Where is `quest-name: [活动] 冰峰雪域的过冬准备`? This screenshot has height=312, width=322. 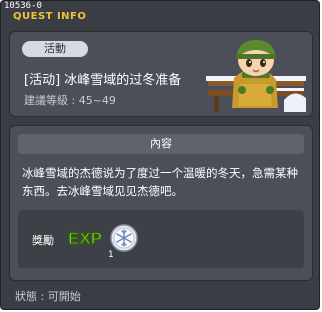 quest-name: [活动] 冰峰雪域的过冬准备 is located at coordinates (103, 80).